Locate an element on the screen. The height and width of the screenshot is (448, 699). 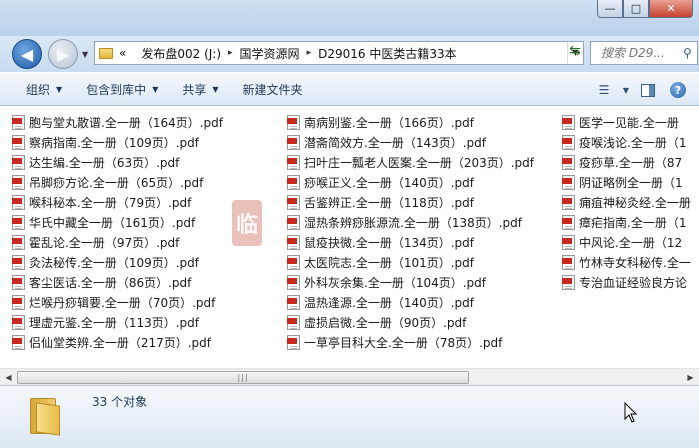
organize-button: 组织 ▼ is located at coordinates (44, 89).